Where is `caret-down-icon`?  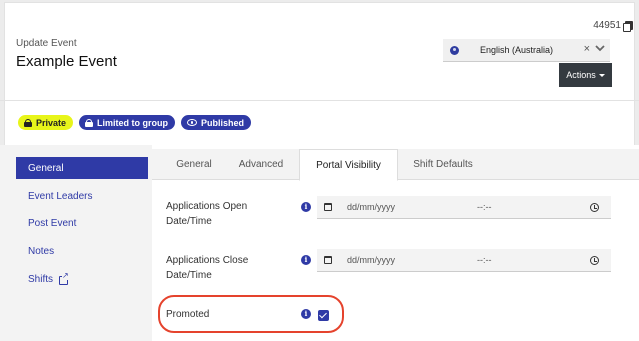 caret-down-icon is located at coordinates (601, 75).